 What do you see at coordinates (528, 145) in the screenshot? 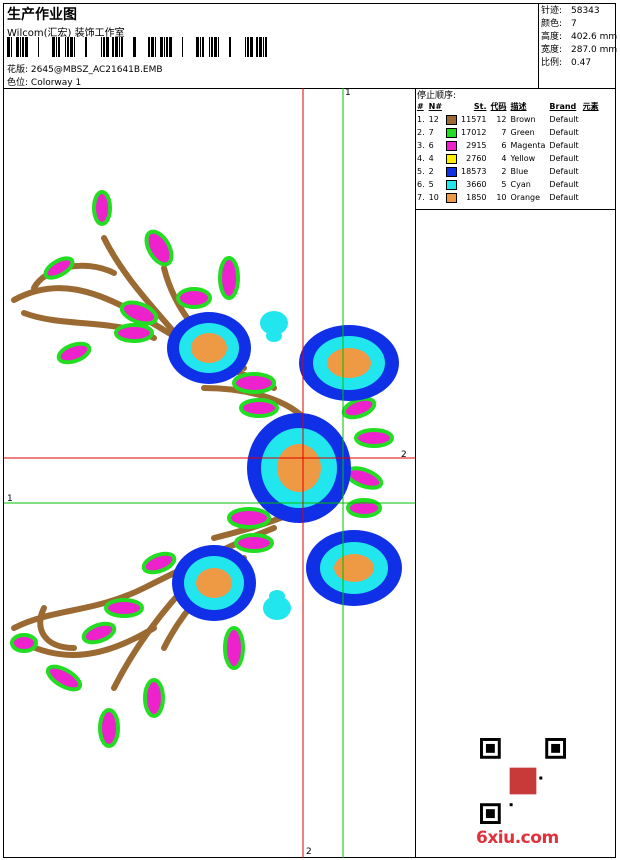
I see `cell-desc: Magenta` at bounding box center [528, 145].